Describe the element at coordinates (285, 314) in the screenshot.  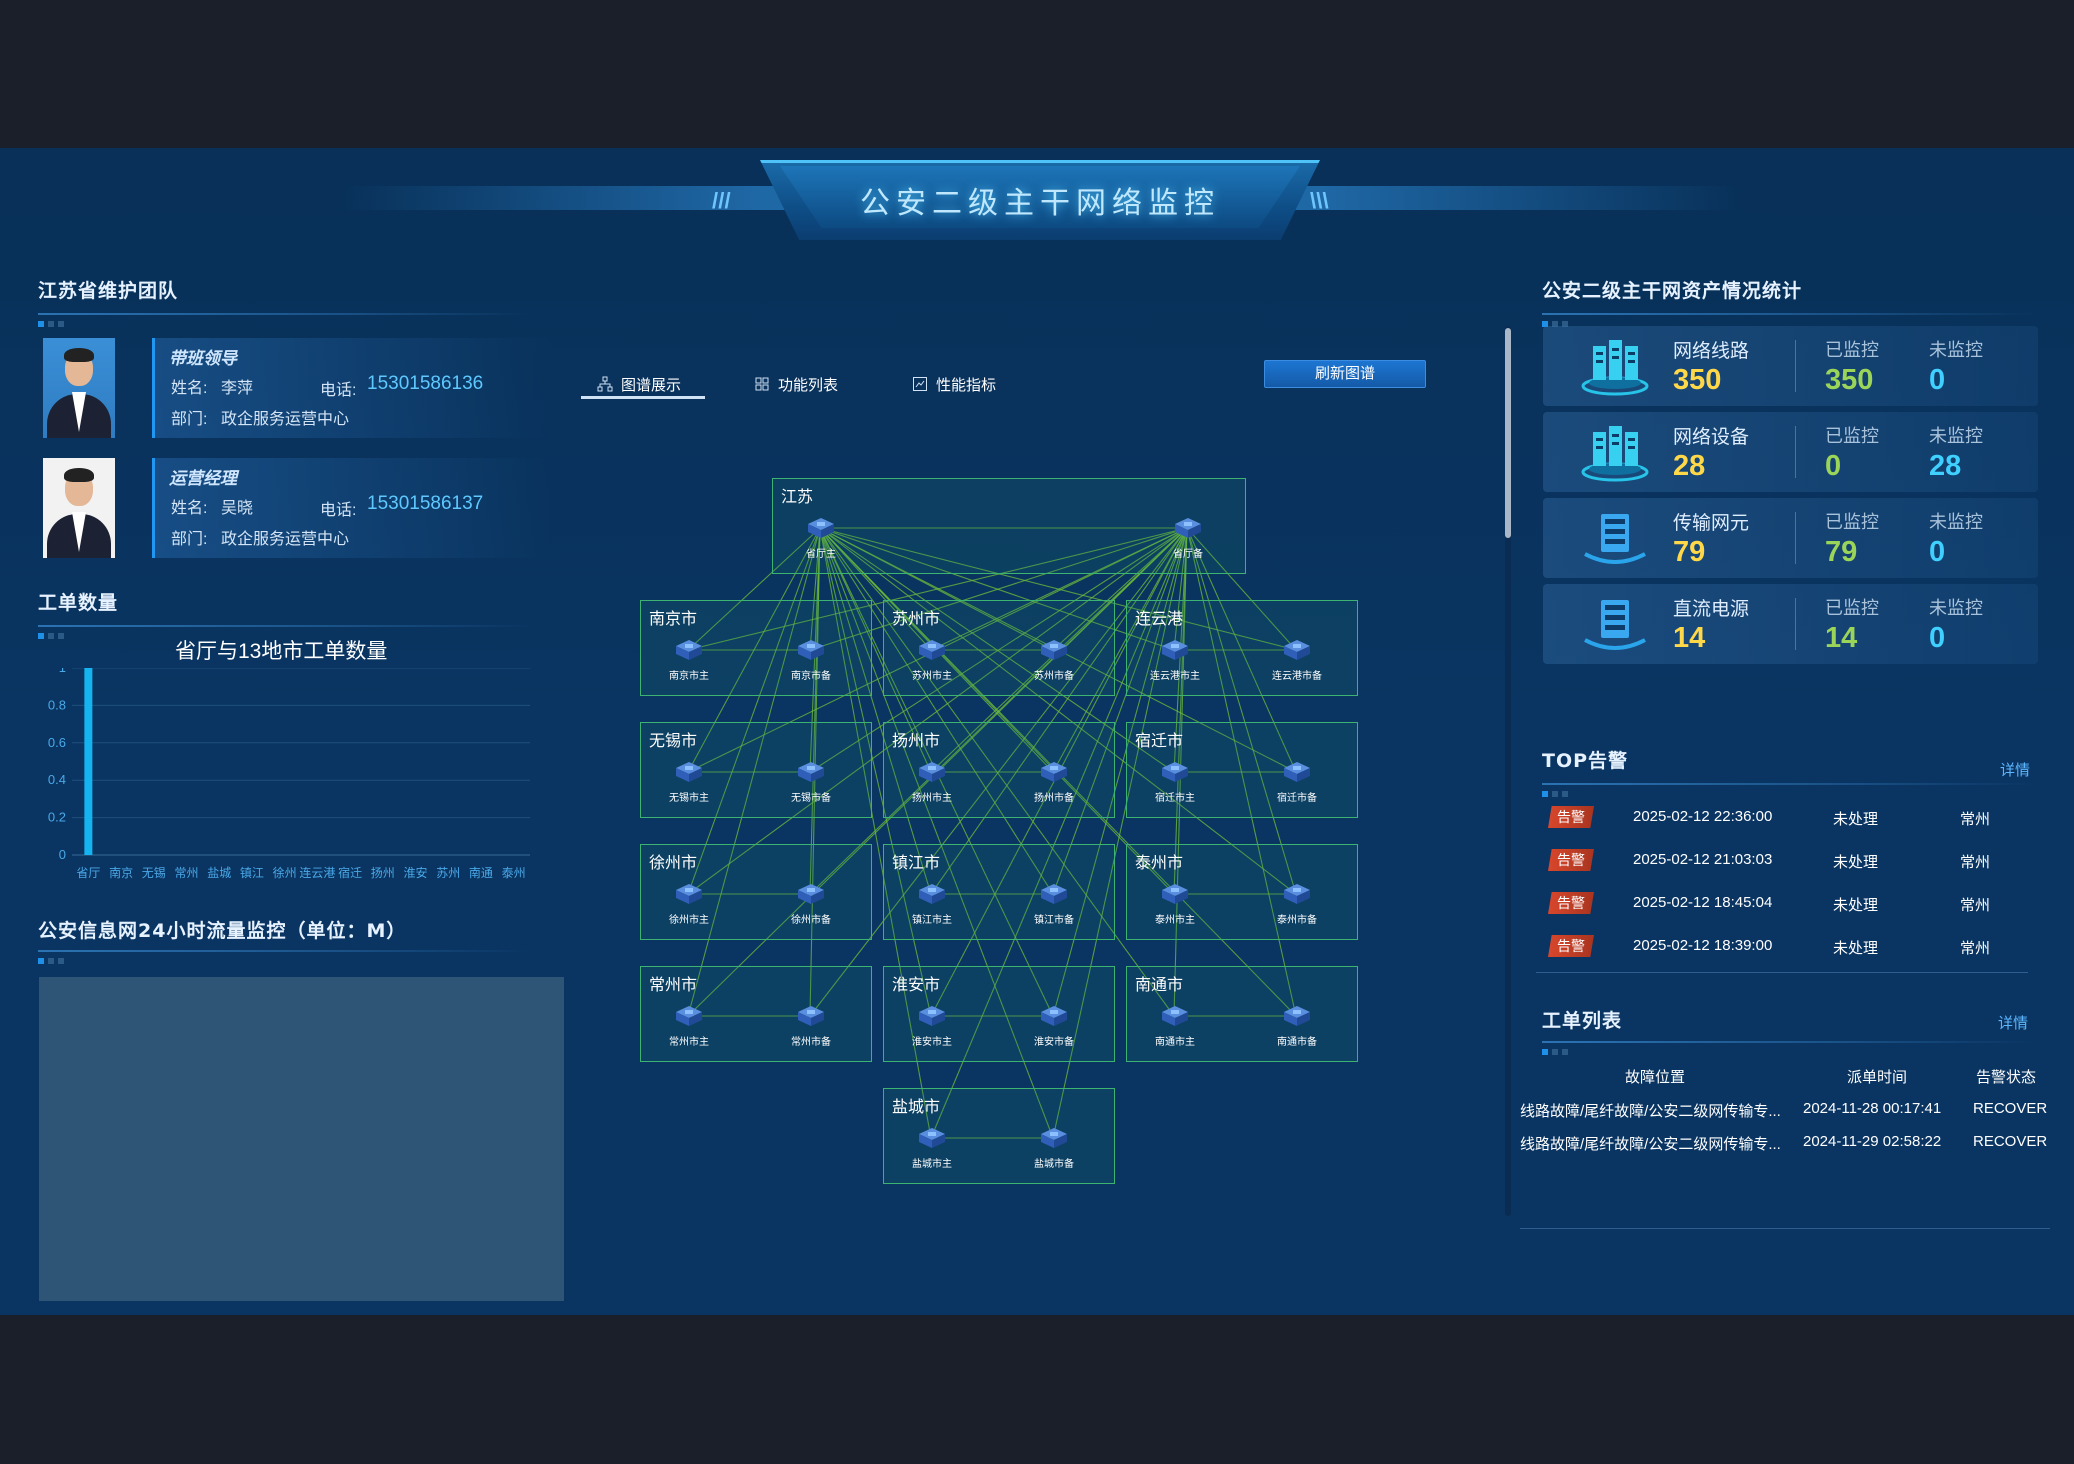
I see `team-title-rule` at that location.